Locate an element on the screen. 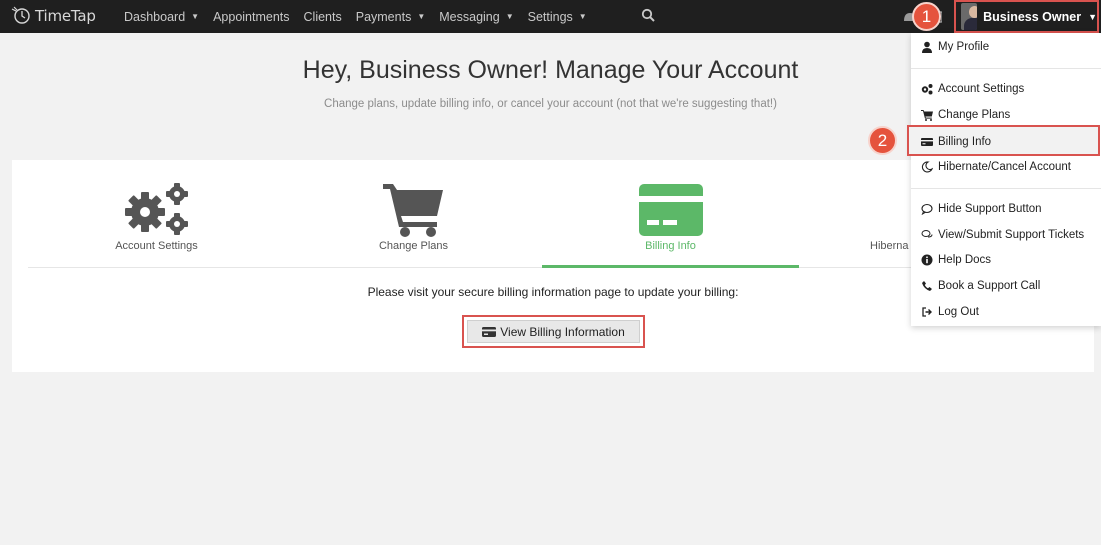  menu-item-label: Help Docs is located at coordinates (965, 260).